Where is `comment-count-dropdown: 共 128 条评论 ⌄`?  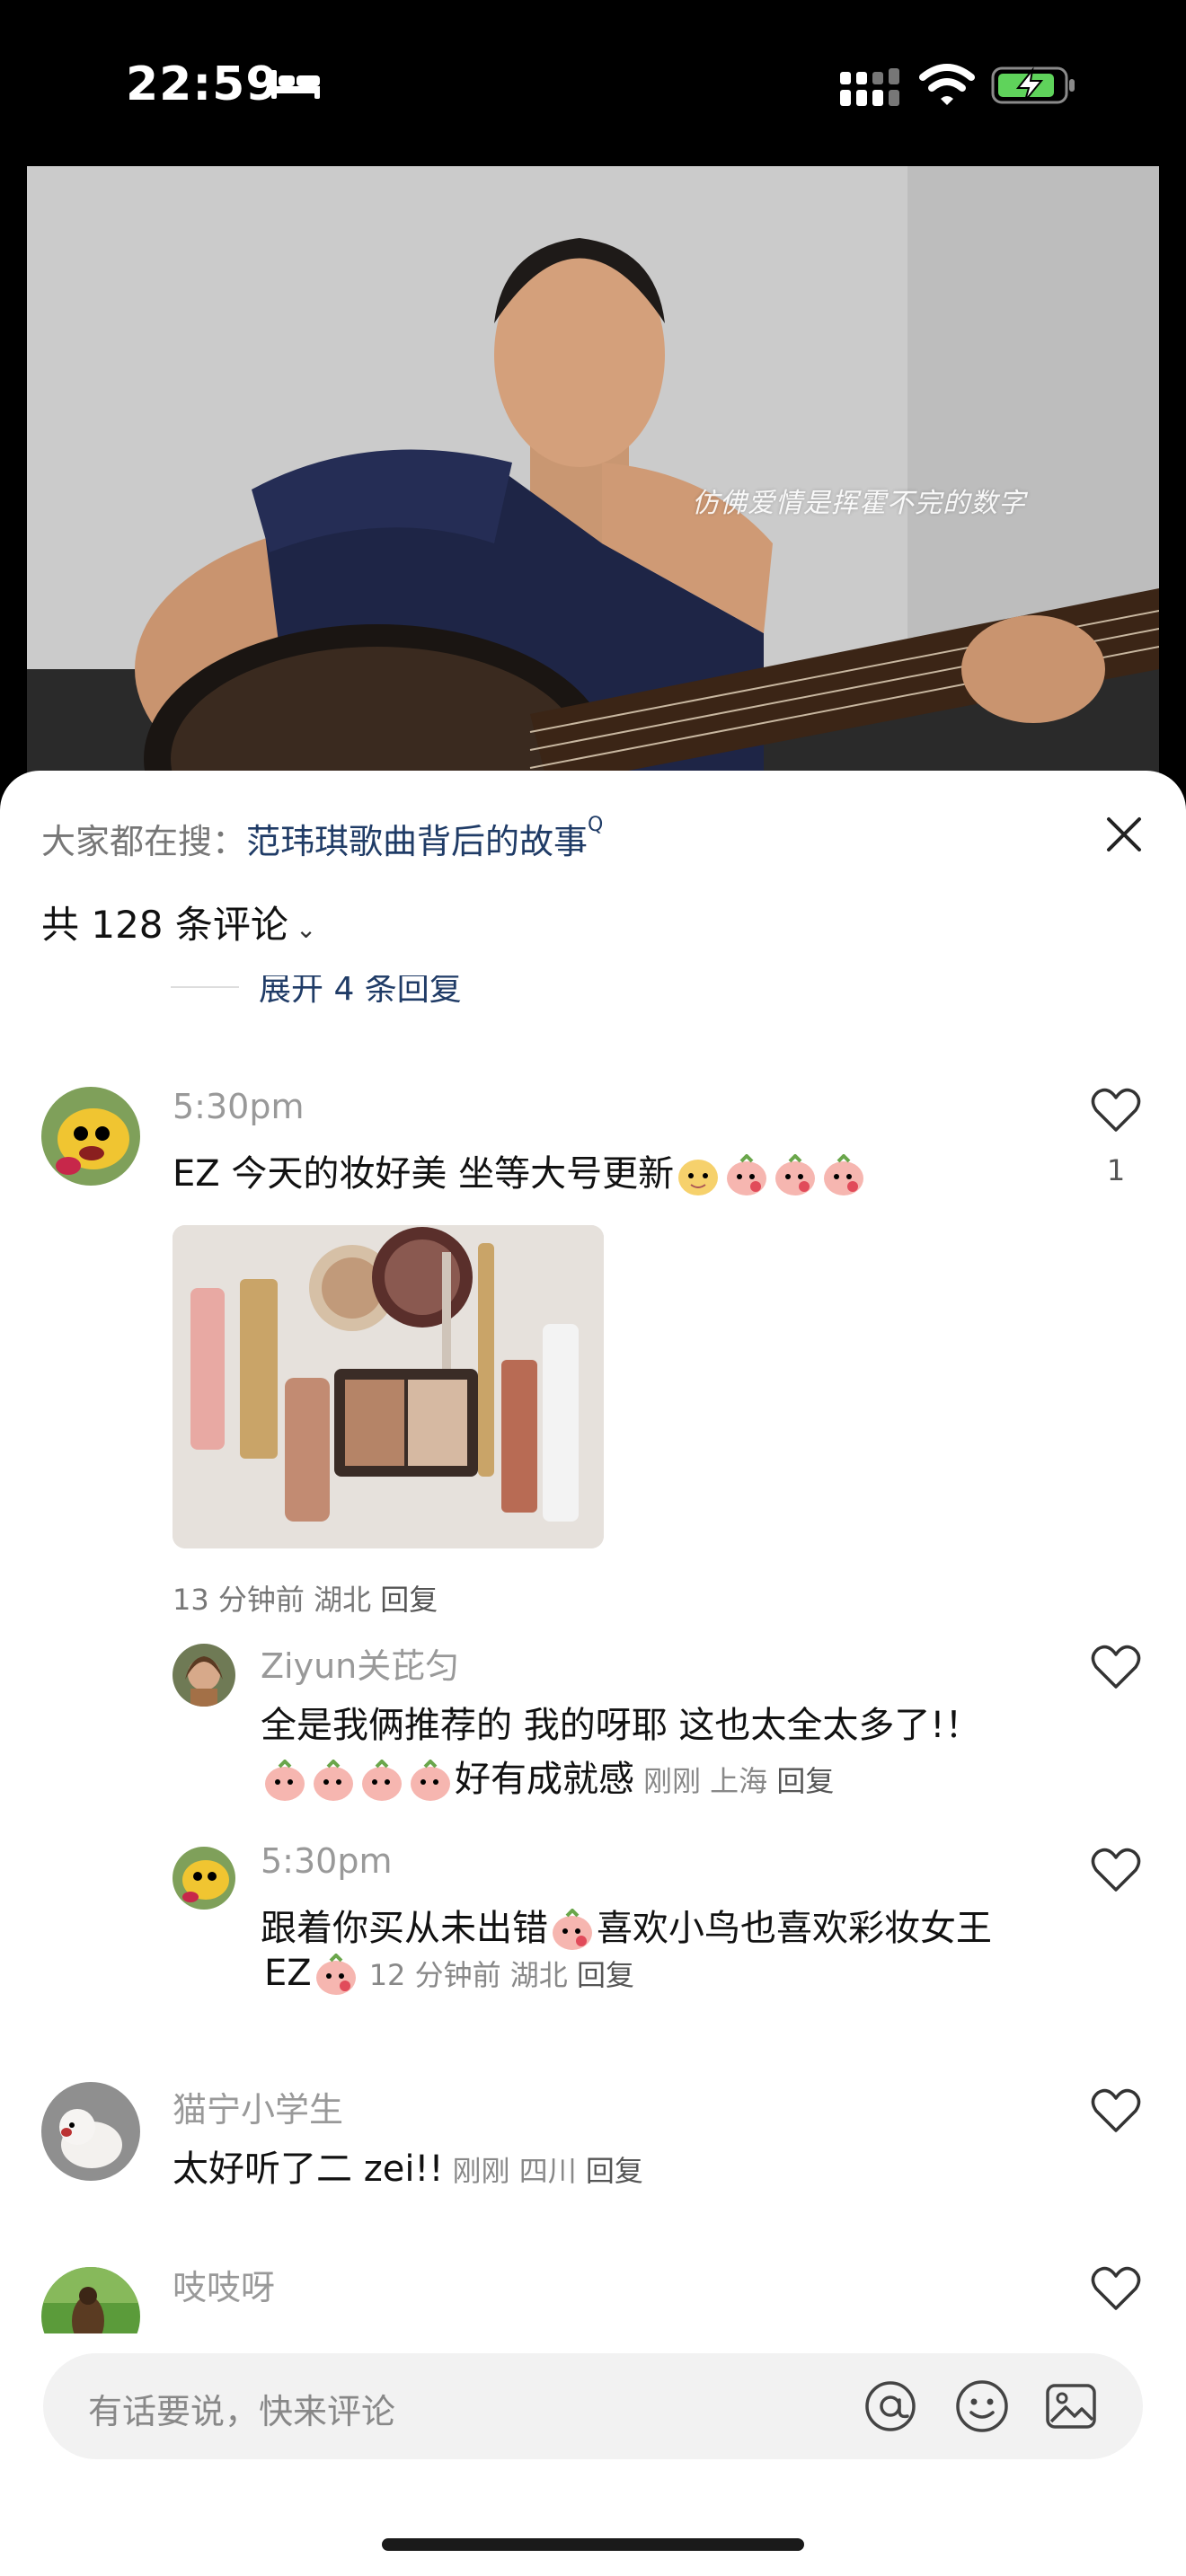 comment-count-dropdown: 共 128 条评论 ⌄ is located at coordinates (178, 922).